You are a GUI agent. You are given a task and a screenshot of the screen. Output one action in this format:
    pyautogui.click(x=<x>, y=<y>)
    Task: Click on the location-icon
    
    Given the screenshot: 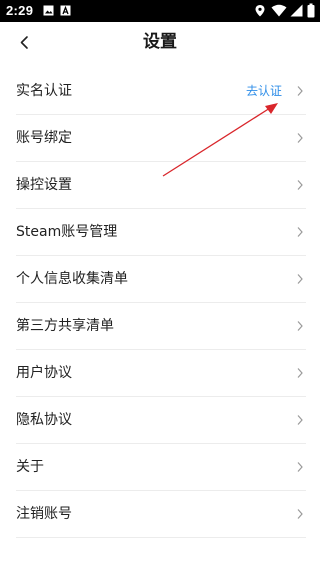 What is the action you would take?
    pyautogui.click(x=260, y=11)
    